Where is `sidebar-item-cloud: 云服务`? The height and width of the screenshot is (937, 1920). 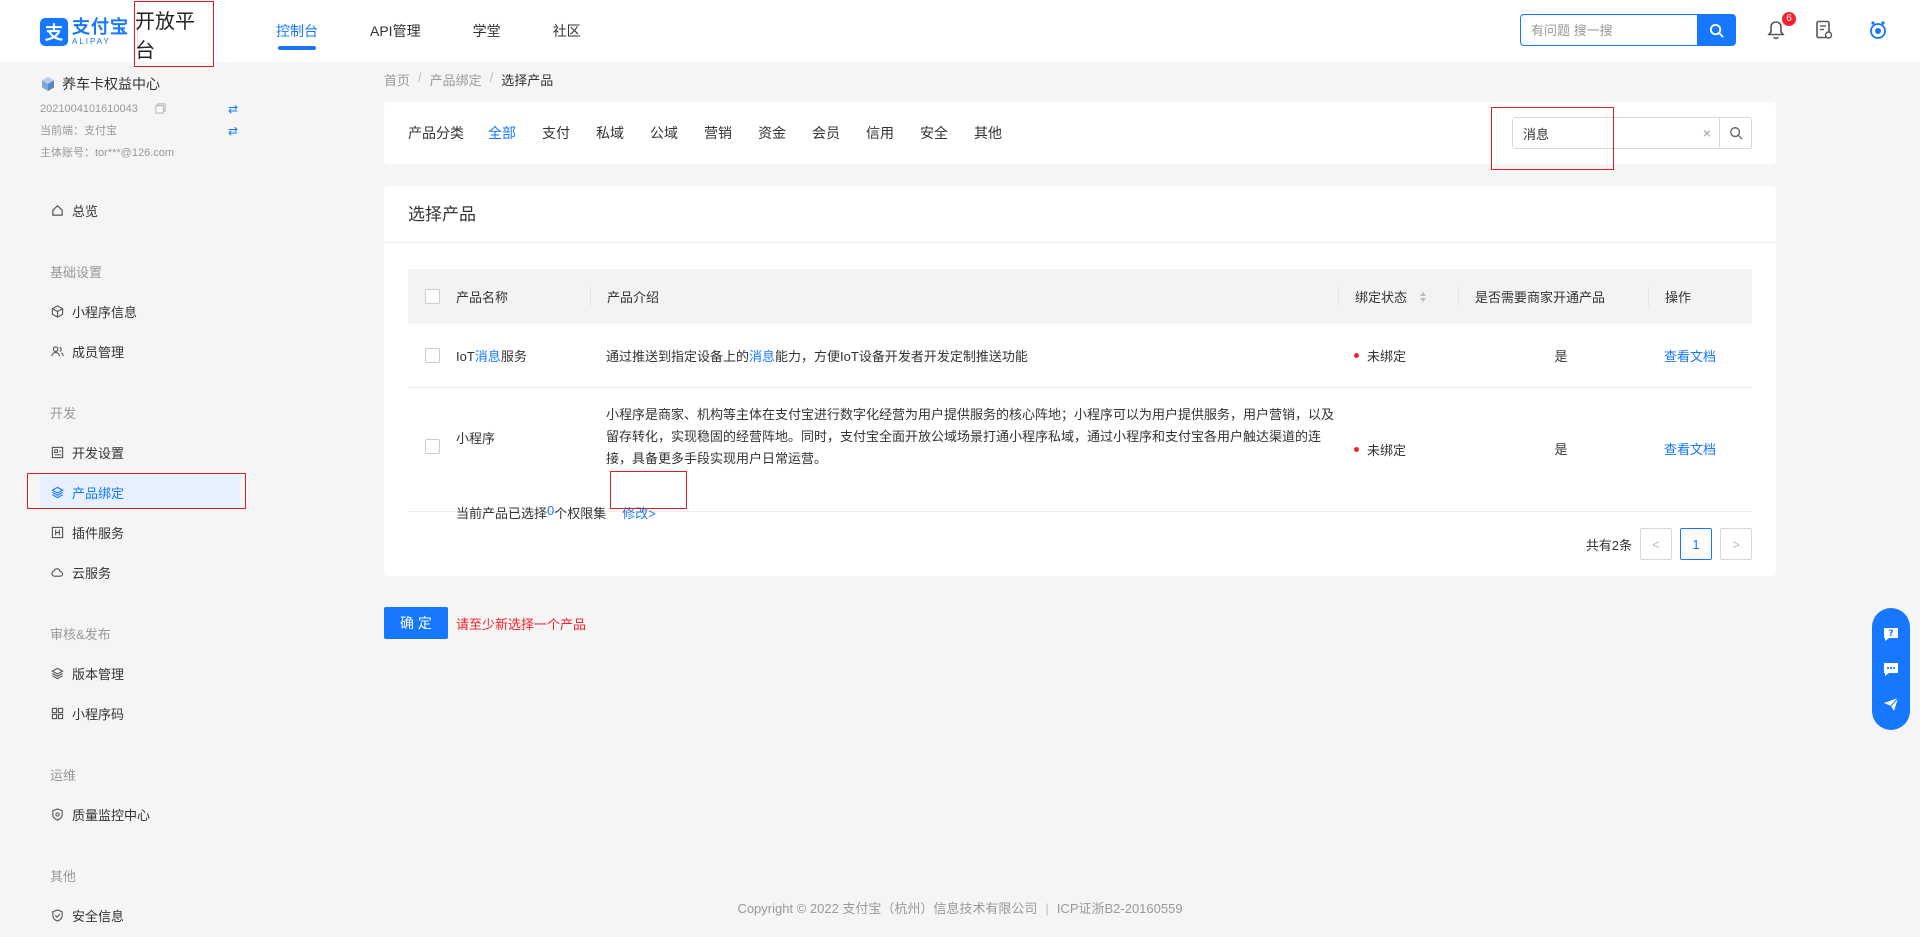
sidebar-item-cloud: 云服务 is located at coordinates (140, 572).